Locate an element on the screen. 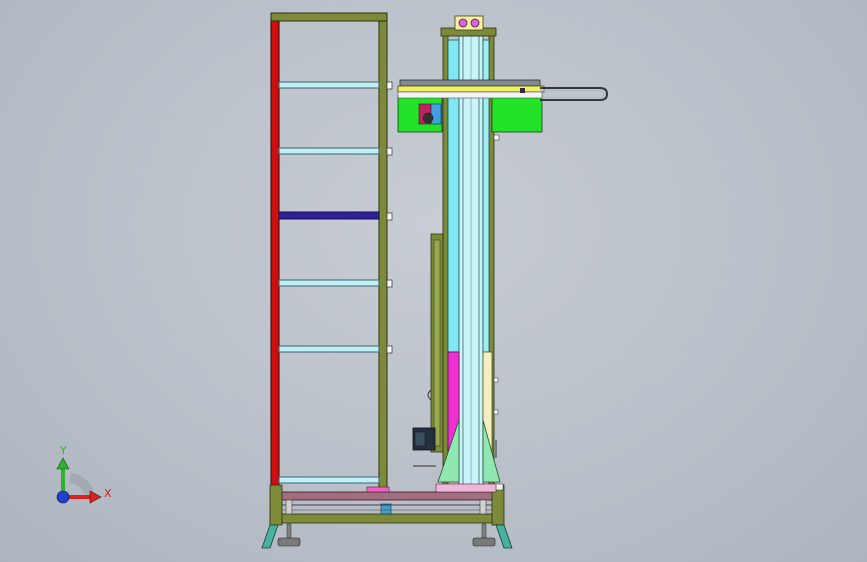 This screenshot has height=562, width=867. cable-chain-icon is located at coordinates (574, 94).